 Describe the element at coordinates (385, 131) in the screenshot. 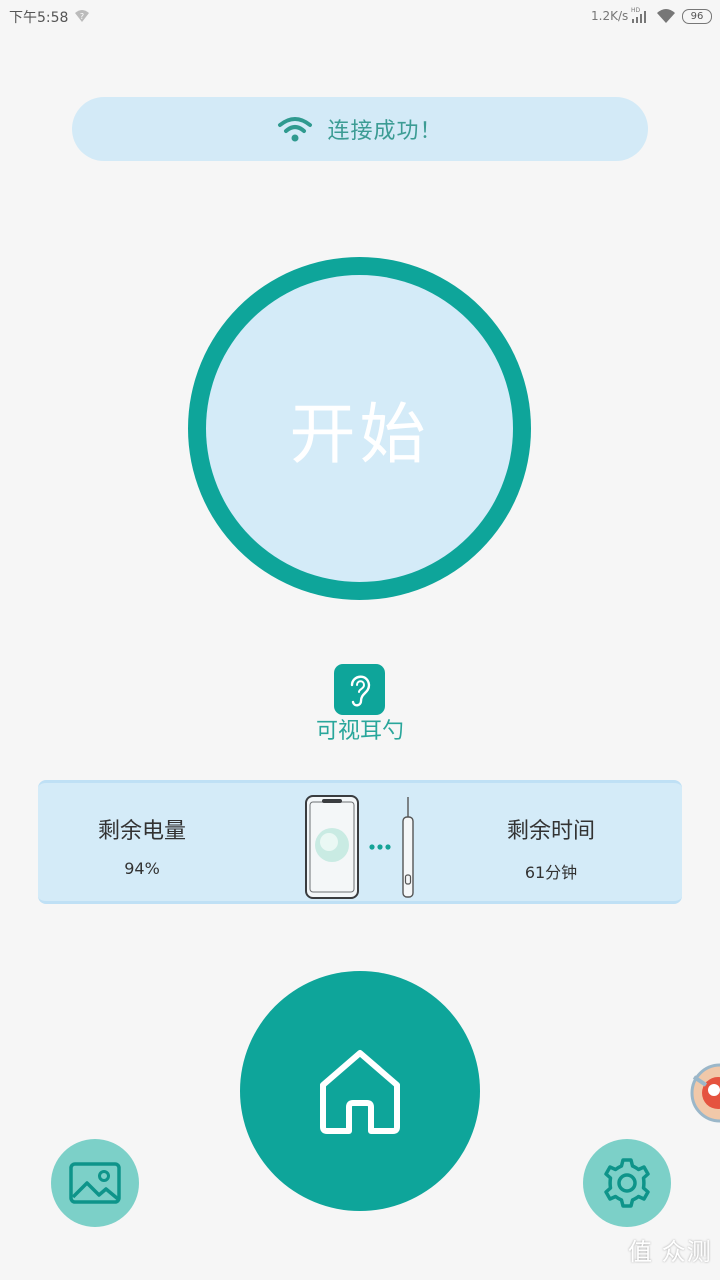

I see `connection-status-text: 连接成功！` at that location.